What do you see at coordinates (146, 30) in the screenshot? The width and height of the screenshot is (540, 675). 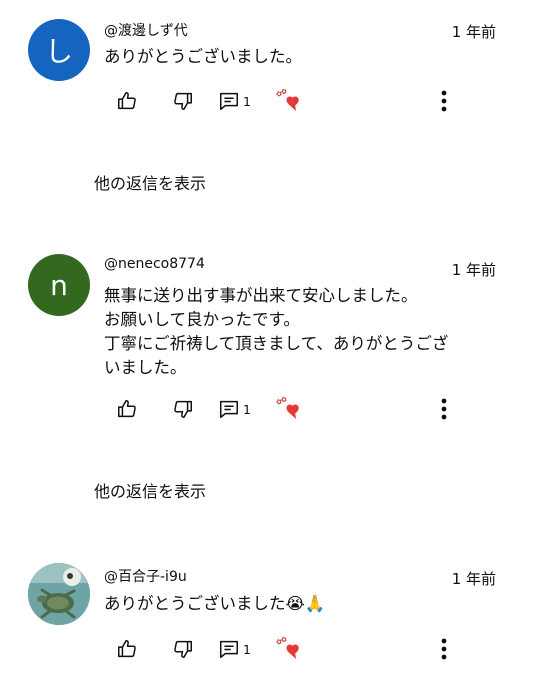 I see `comment-author: @渡邊しず代` at bounding box center [146, 30].